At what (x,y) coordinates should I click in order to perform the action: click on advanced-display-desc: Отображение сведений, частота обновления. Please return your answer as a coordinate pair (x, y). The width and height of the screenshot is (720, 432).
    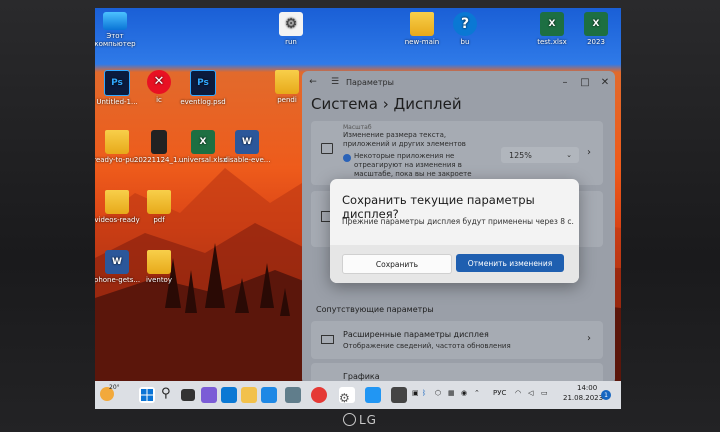
    Looking at the image, I should click on (427, 346).